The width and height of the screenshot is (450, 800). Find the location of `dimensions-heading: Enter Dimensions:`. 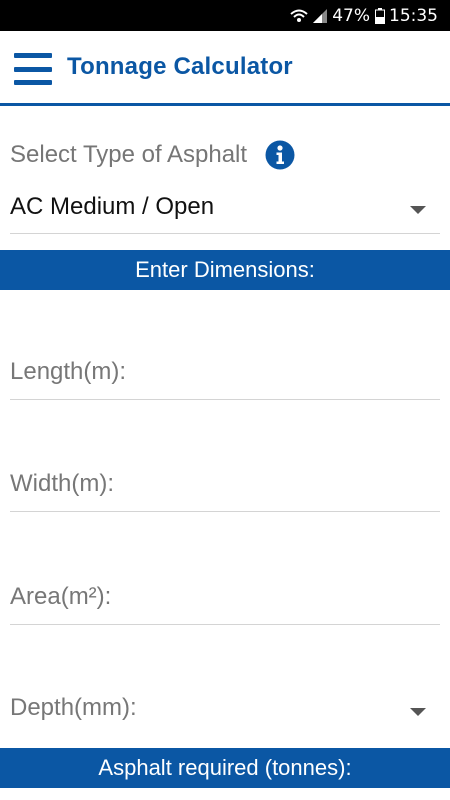

dimensions-heading: Enter Dimensions: is located at coordinates (225, 270).